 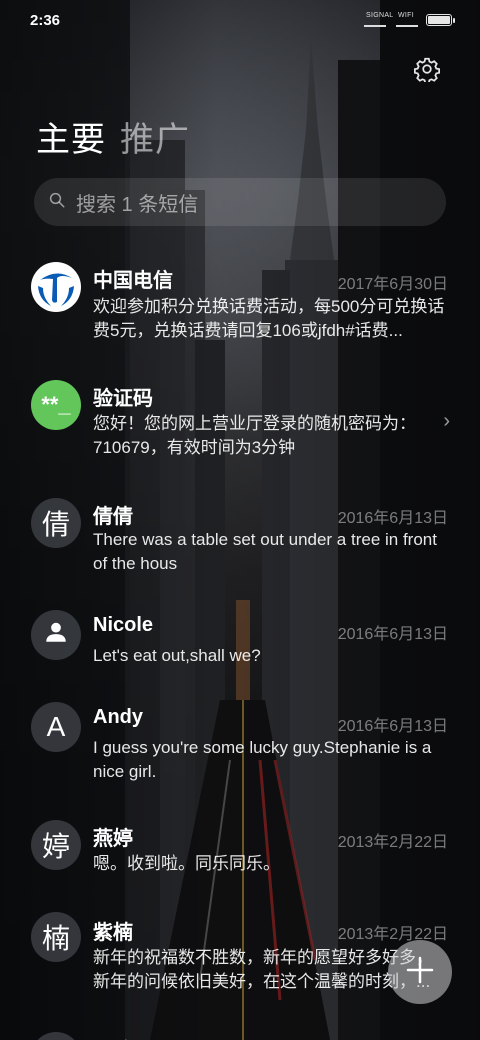 What do you see at coordinates (56, 937) in the screenshot?
I see `avatar: 楠` at bounding box center [56, 937].